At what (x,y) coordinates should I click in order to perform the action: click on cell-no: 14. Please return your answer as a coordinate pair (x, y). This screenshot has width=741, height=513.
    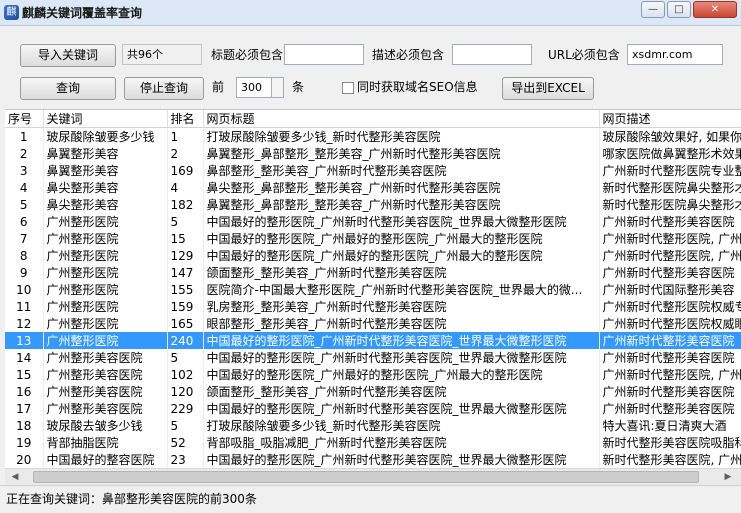
    Looking at the image, I should click on (24, 357).